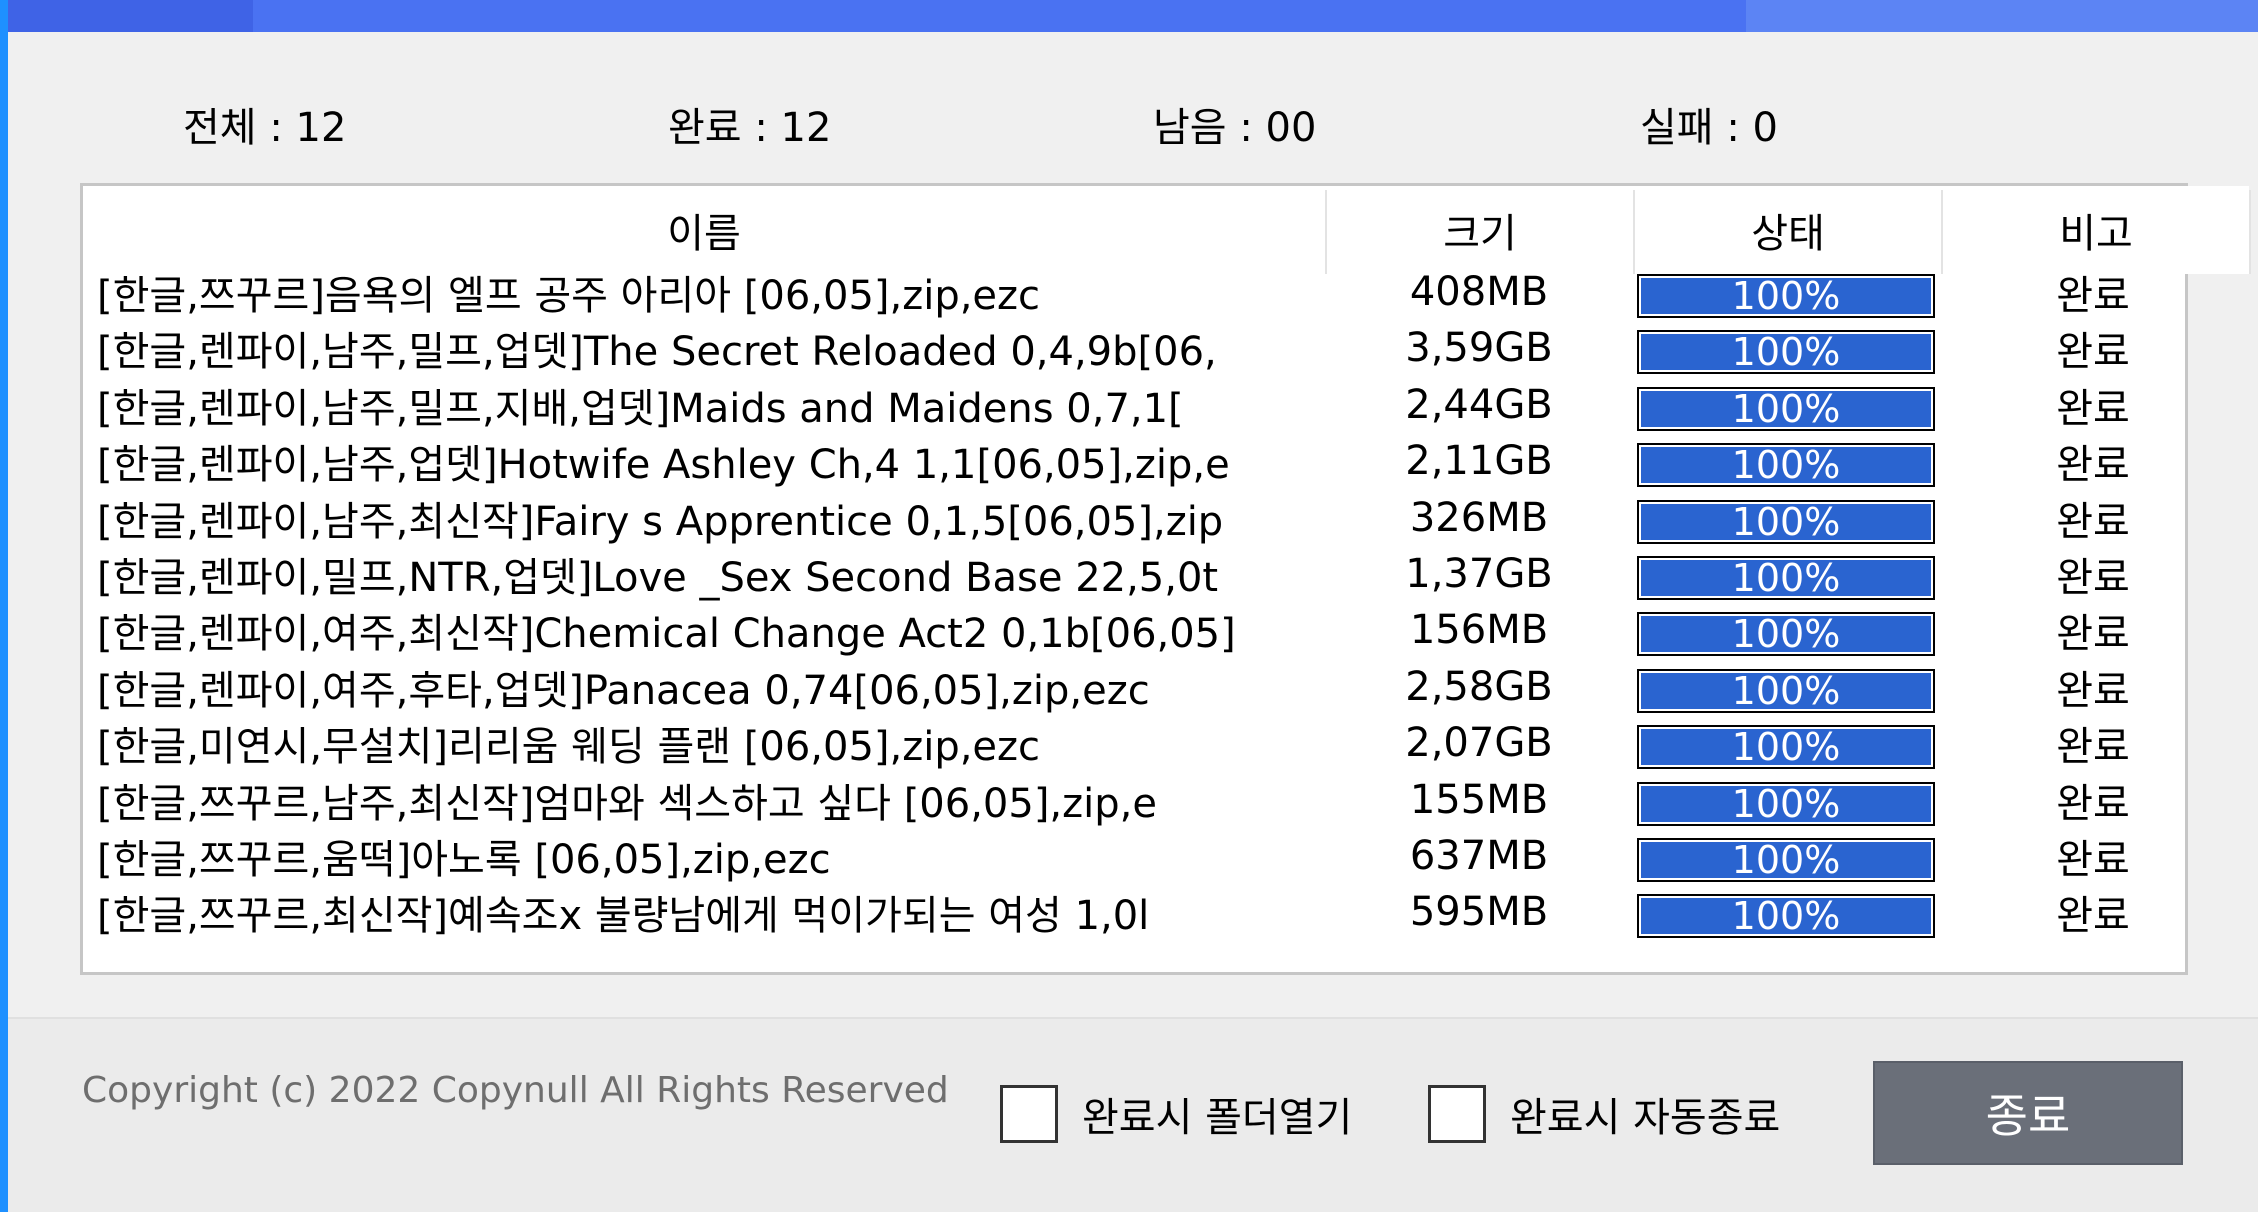 The width and height of the screenshot is (2258, 1212). What do you see at coordinates (1217, 1118) in the screenshot?
I see `open-folder-label: 완료시 폴더열기` at bounding box center [1217, 1118].